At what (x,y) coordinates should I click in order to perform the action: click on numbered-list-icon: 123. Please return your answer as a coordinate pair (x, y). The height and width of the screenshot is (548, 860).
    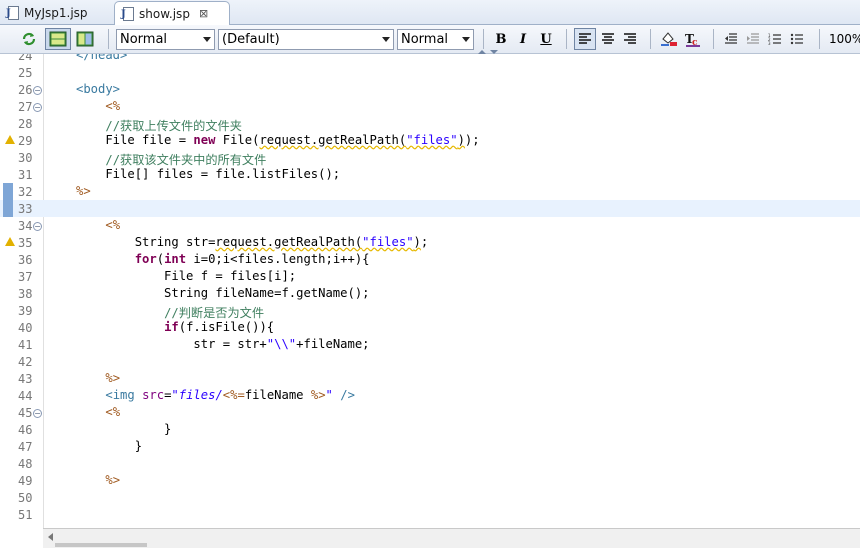
    Looking at the image, I should click on (775, 39).